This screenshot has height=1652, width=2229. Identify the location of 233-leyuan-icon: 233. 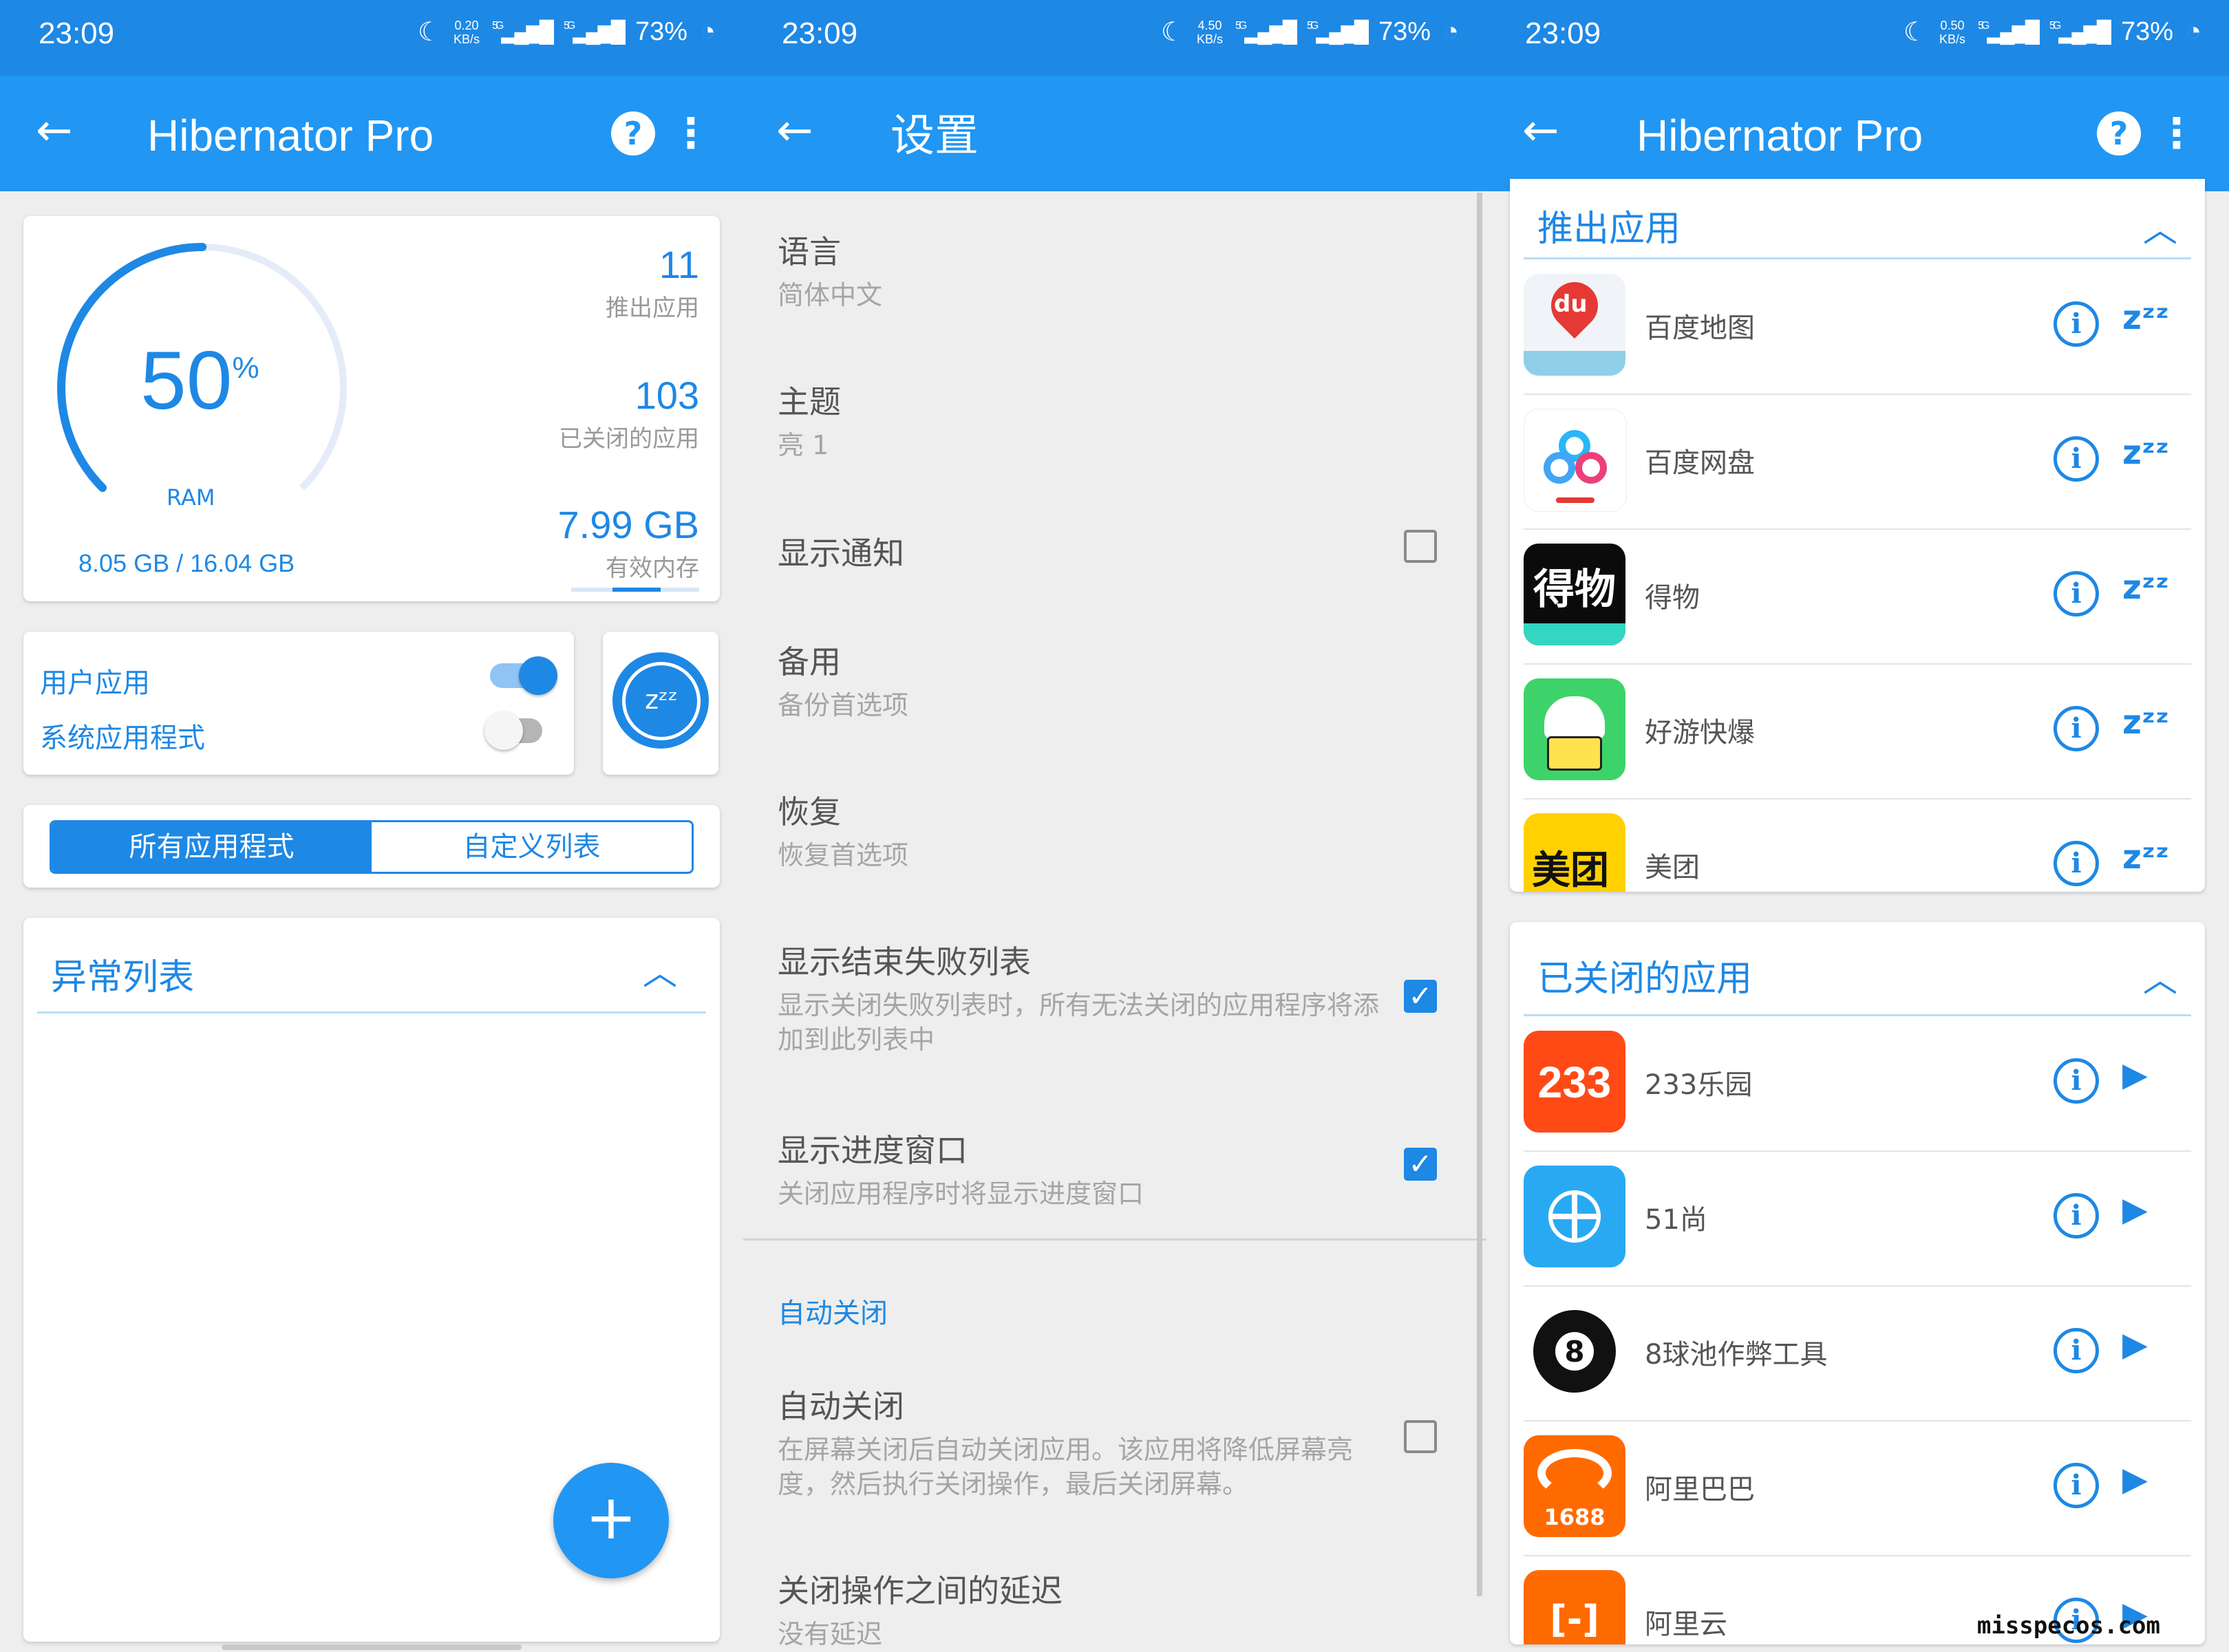
(1574, 1082).